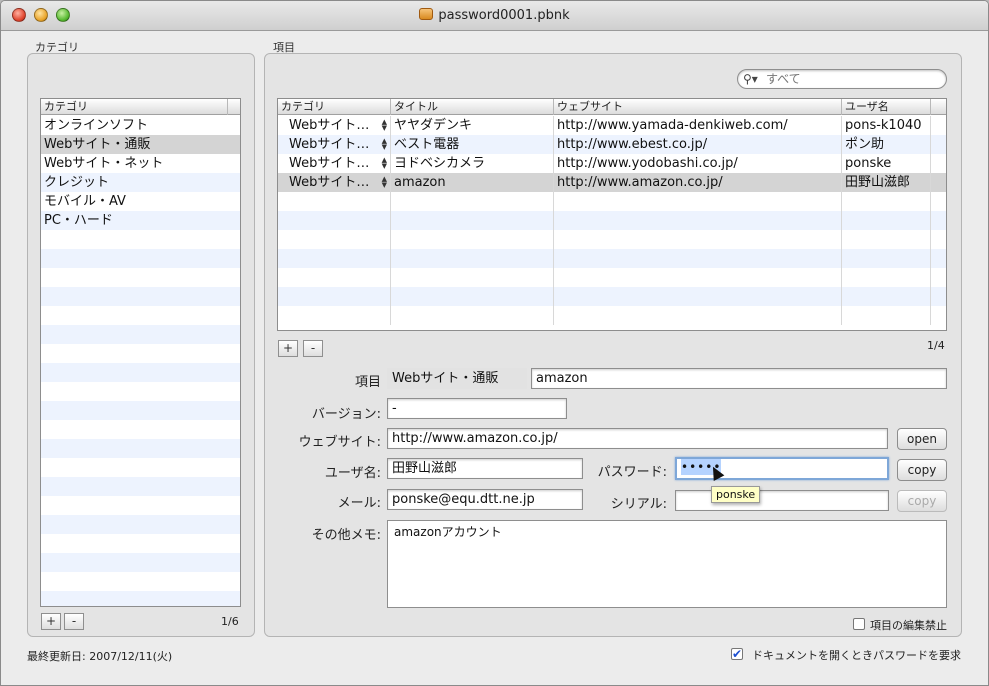  I want to click on item-count: 1/4, so click(936, 345).